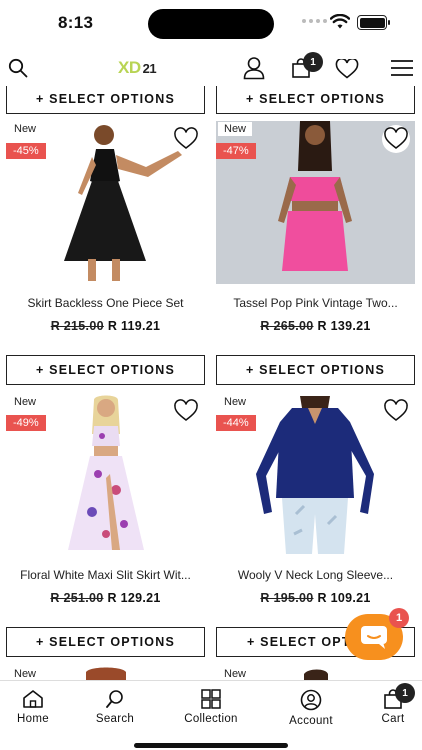  I want to click on tab-label: Cart, so click(393, 719).